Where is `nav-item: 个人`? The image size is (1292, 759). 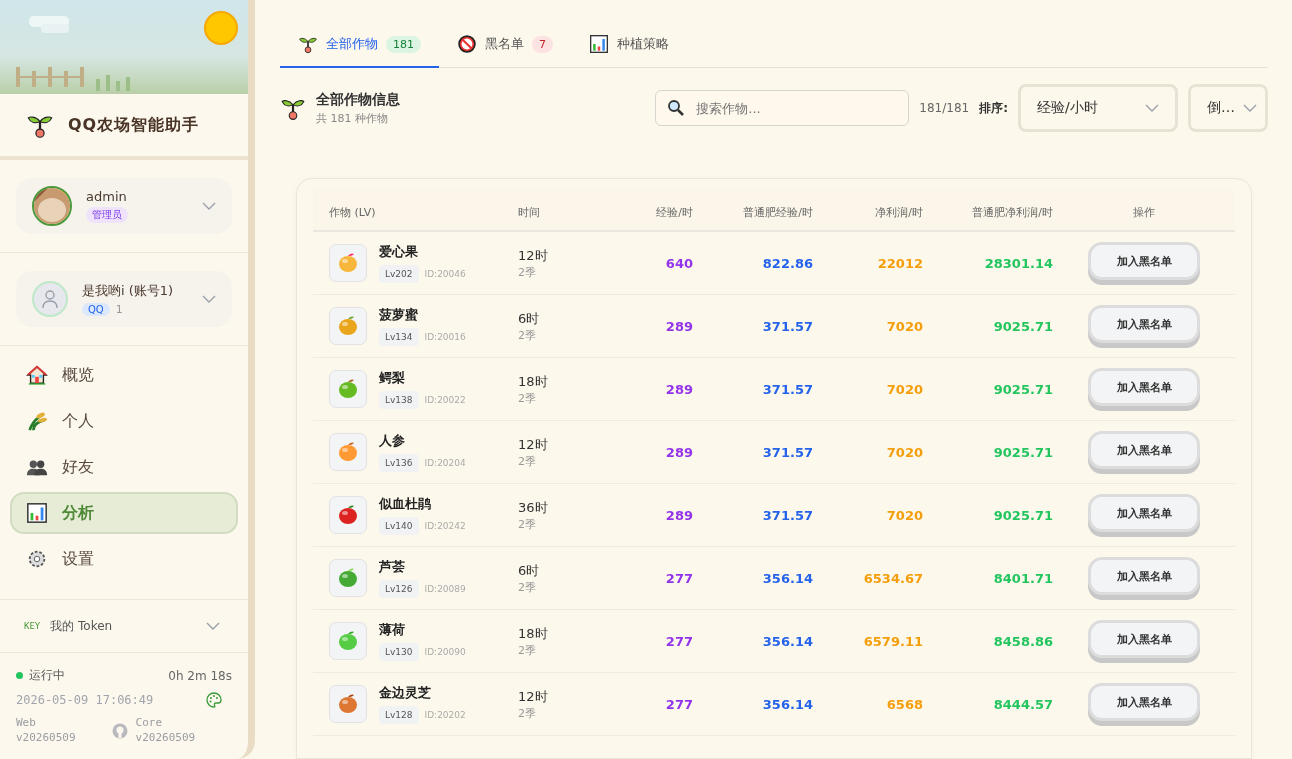 nav-item: 个人 is located at coordinates (124, 421).